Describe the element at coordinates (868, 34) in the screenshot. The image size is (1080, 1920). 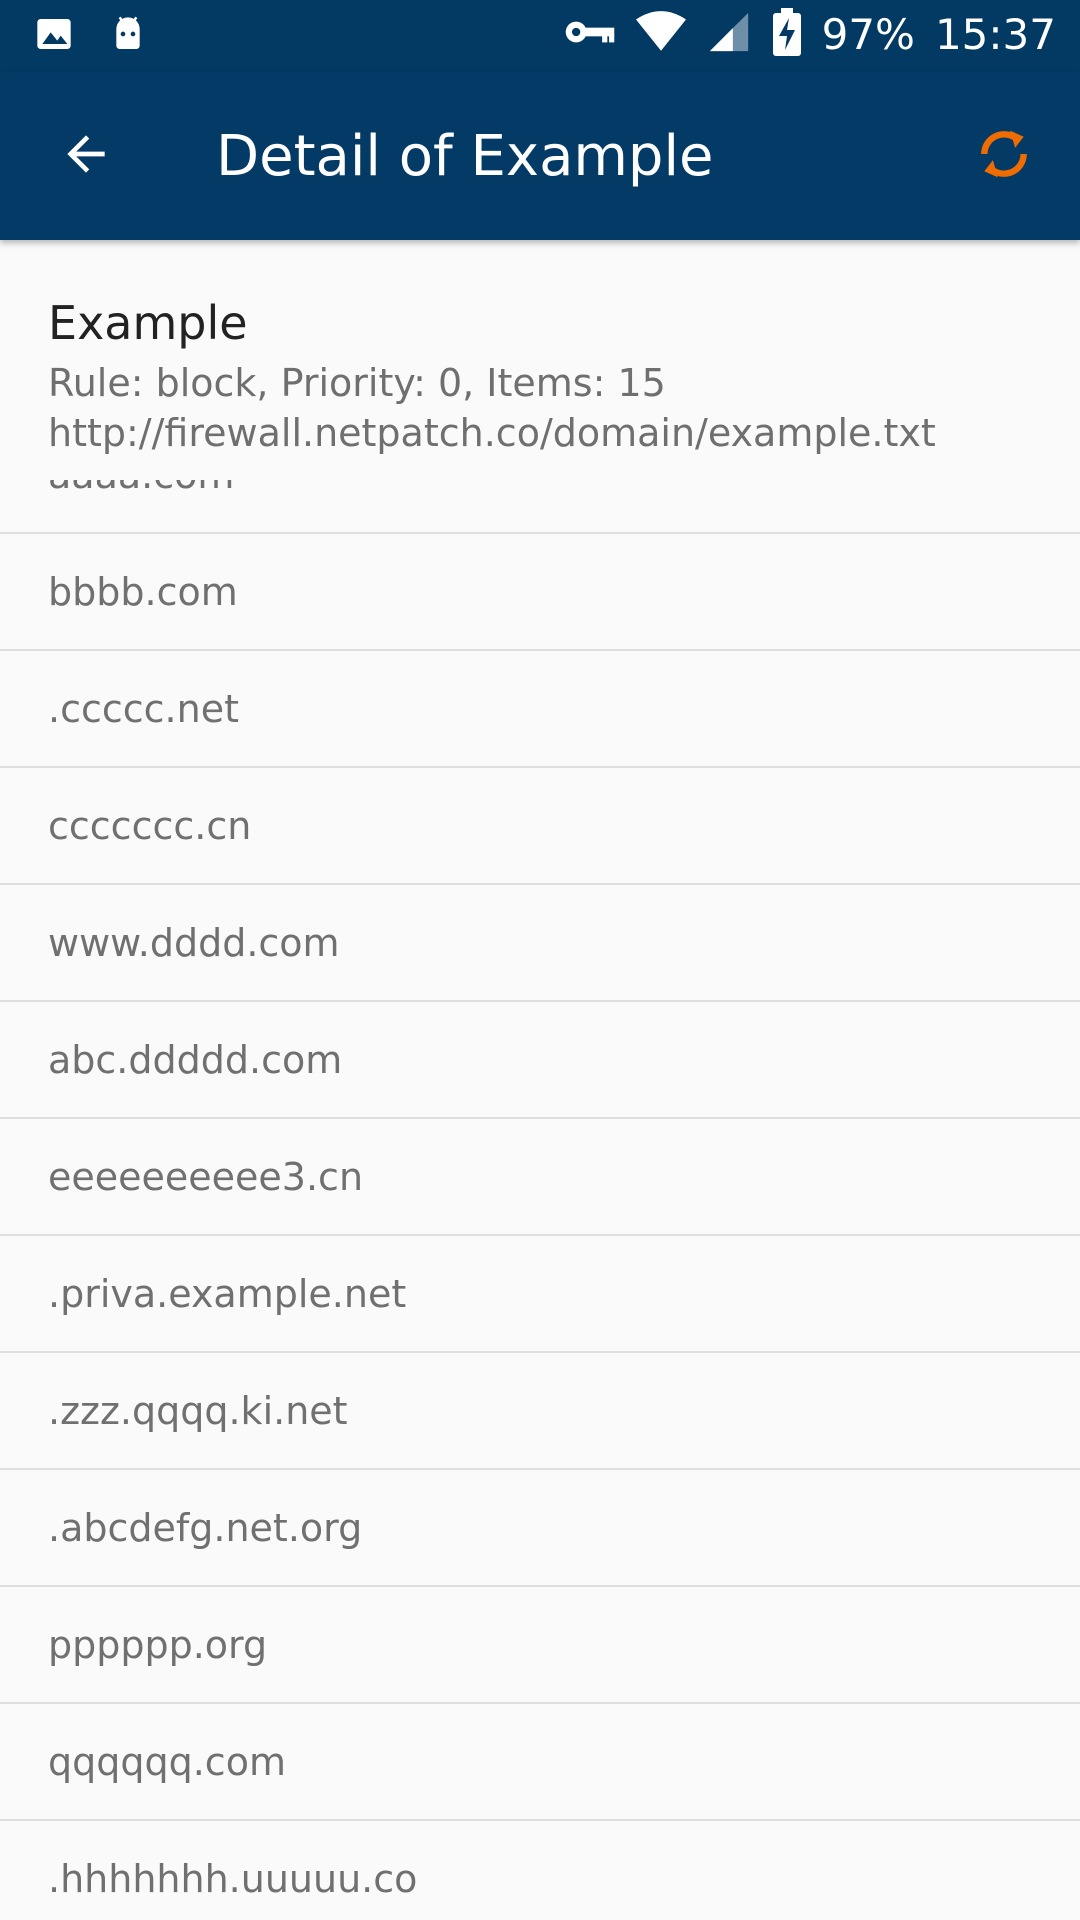
I see `battery-percent: 97%` at that location.